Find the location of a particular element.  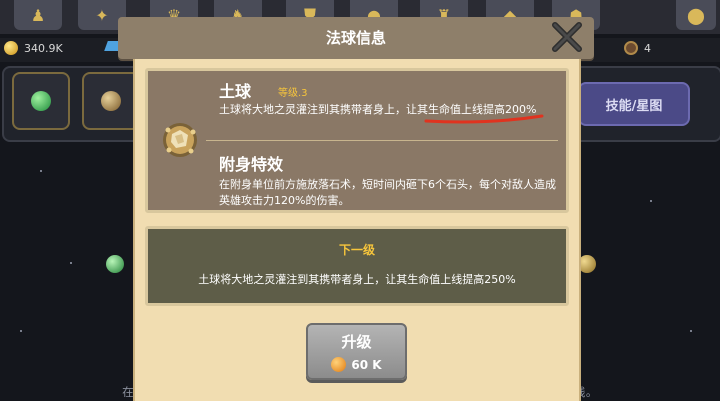

tab-helmet-icon: ♟ is located at coordinates (38, 15).